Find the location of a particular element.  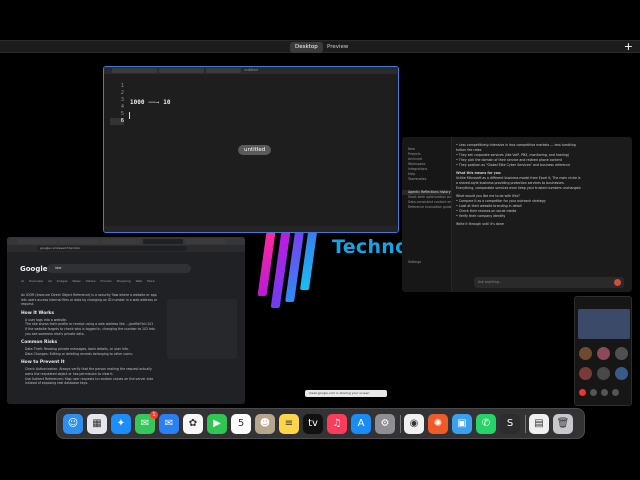

pinwheel-app-icon: ✺ is located at coordinates (438, 424).